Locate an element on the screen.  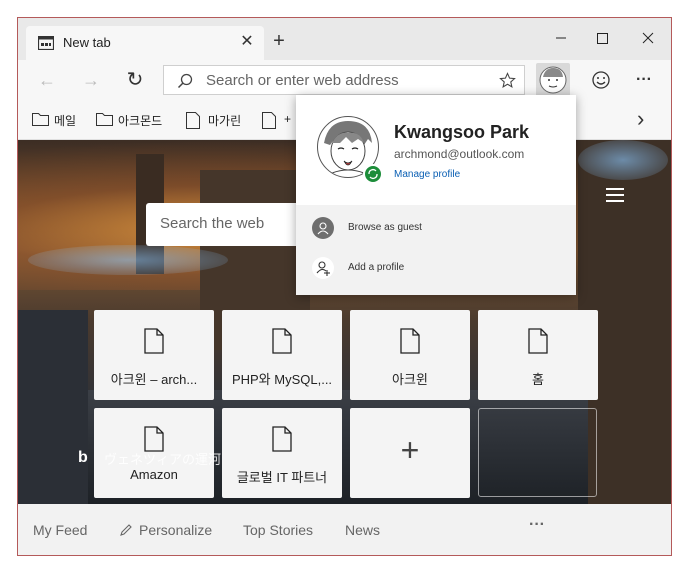
favorite-item: 아크몬드 is located at coordinates (138, 120).